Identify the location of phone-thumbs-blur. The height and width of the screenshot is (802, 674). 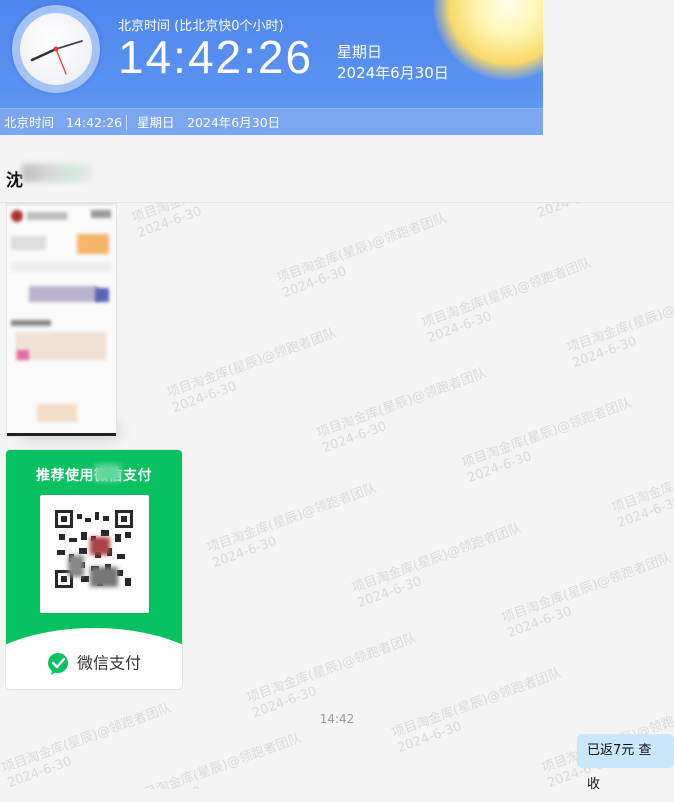
(64, 294).